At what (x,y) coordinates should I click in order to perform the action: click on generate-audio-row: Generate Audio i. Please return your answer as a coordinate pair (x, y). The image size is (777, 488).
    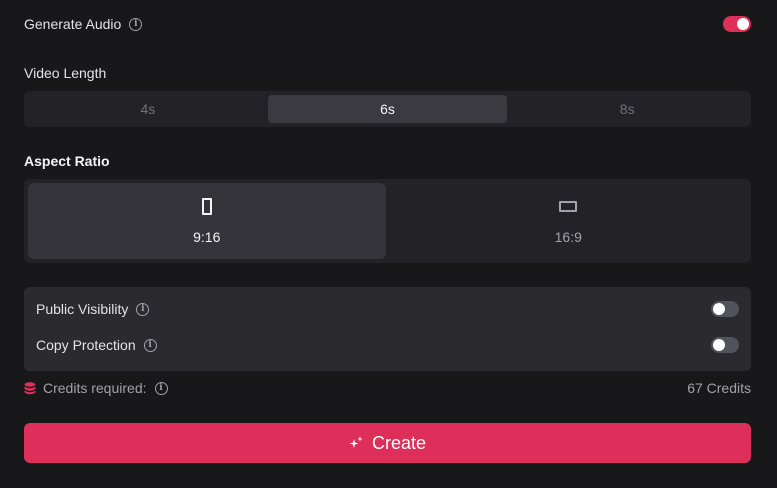
    Looking at the image, I should click on (387, 24).